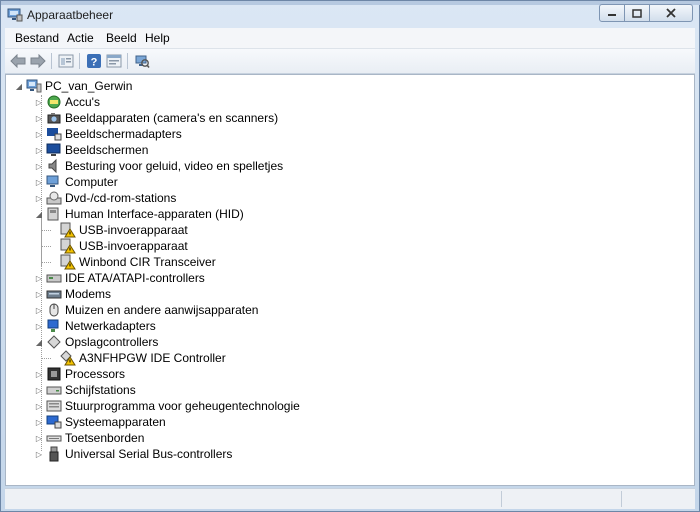  What do you see at coordinates (110, 326) in the screenshot?
I see `category-label: Netwerkadapters` at bounding box center [110, 326].